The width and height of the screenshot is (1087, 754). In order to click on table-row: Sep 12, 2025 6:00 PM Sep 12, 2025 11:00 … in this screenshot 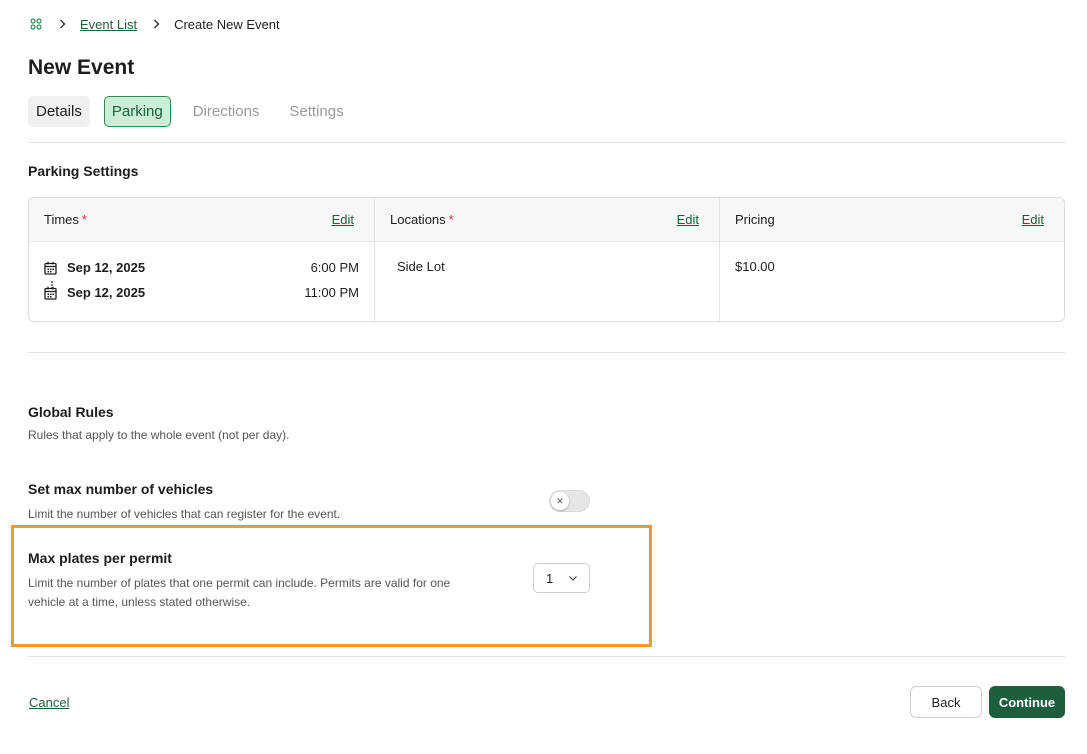, I will do `click(546, 281)`.